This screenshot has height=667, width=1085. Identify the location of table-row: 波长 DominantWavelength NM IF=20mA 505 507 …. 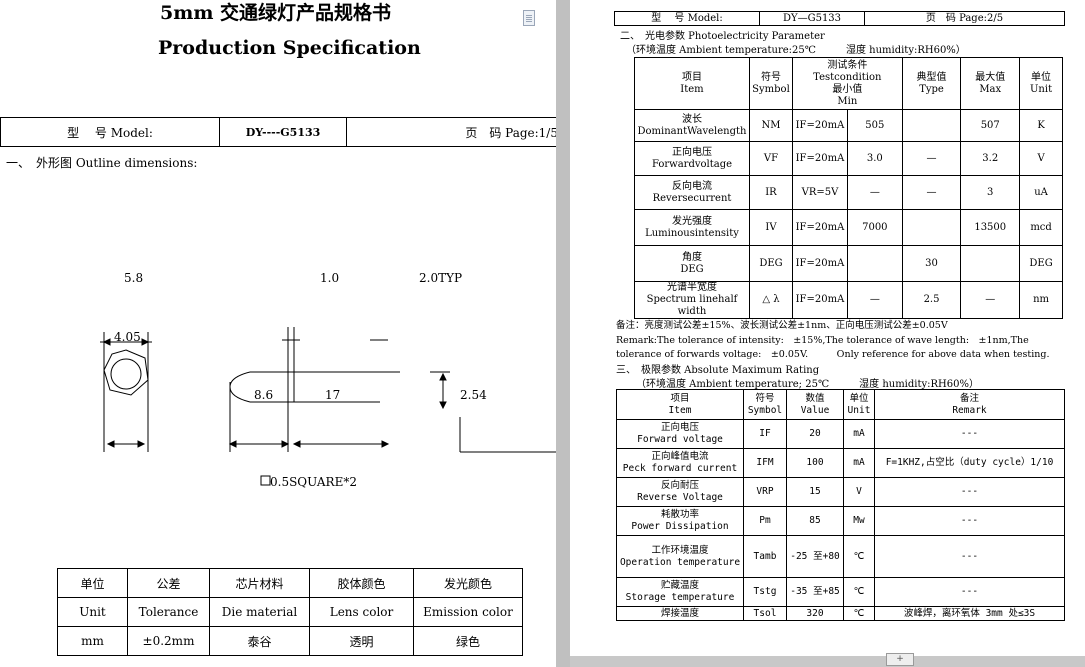
(848, 125).